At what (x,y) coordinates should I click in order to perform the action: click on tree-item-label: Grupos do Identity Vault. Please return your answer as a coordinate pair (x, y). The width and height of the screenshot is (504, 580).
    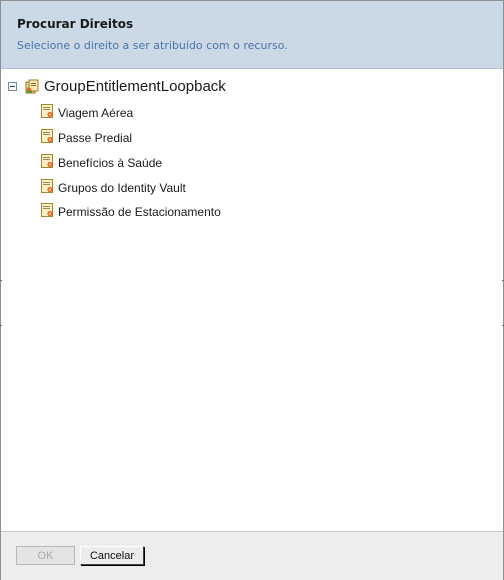
    Looking at the image, I should click on (122, 188).